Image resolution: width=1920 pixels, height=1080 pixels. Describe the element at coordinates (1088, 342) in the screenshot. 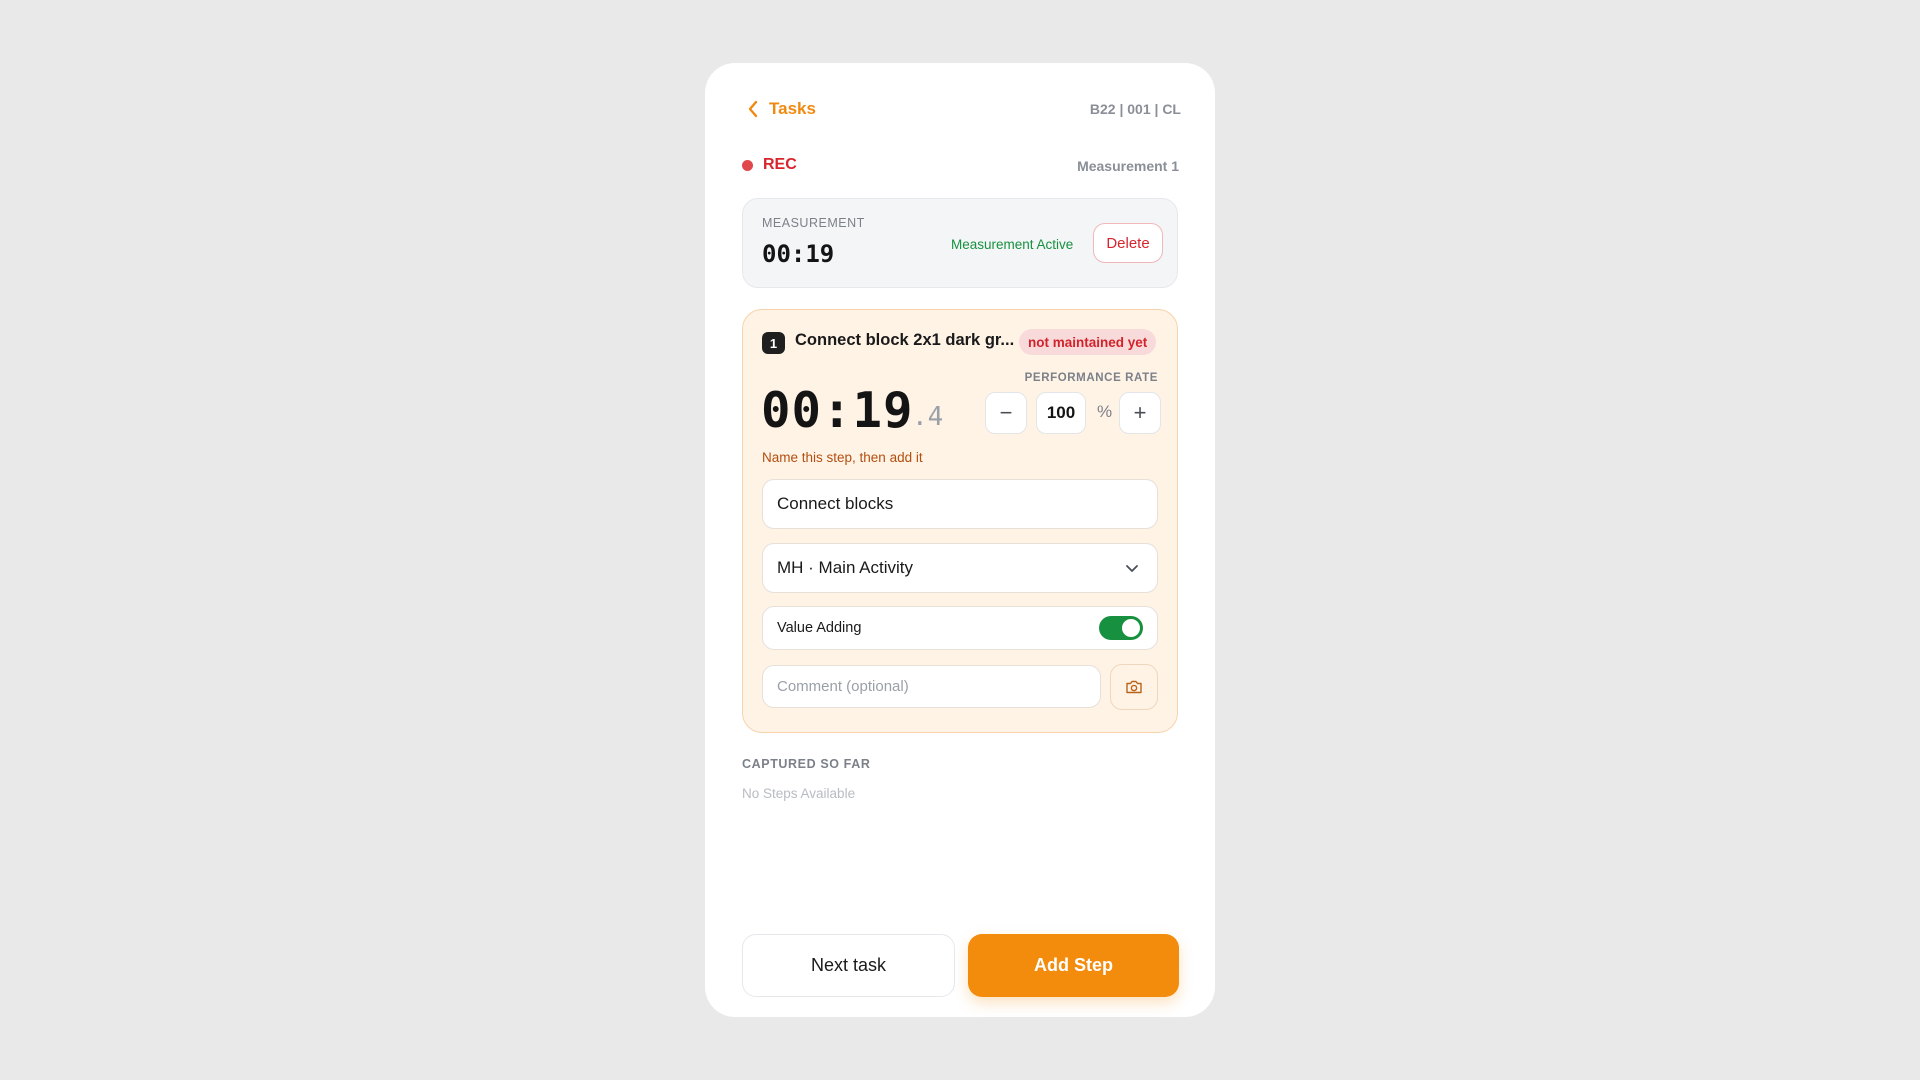

I see `status-badge: not maintained yet` at that location.